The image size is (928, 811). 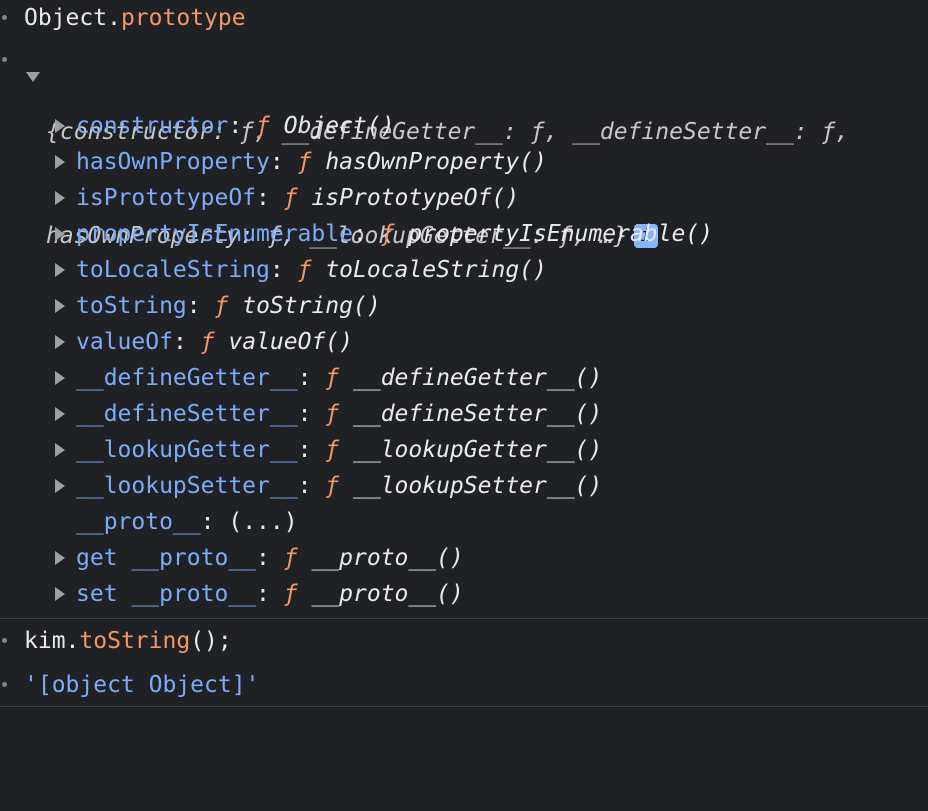 What do you see at coordinates (45, 641) in the screenshot?
I see `input-object: kim` at bounding box center [45, 641].